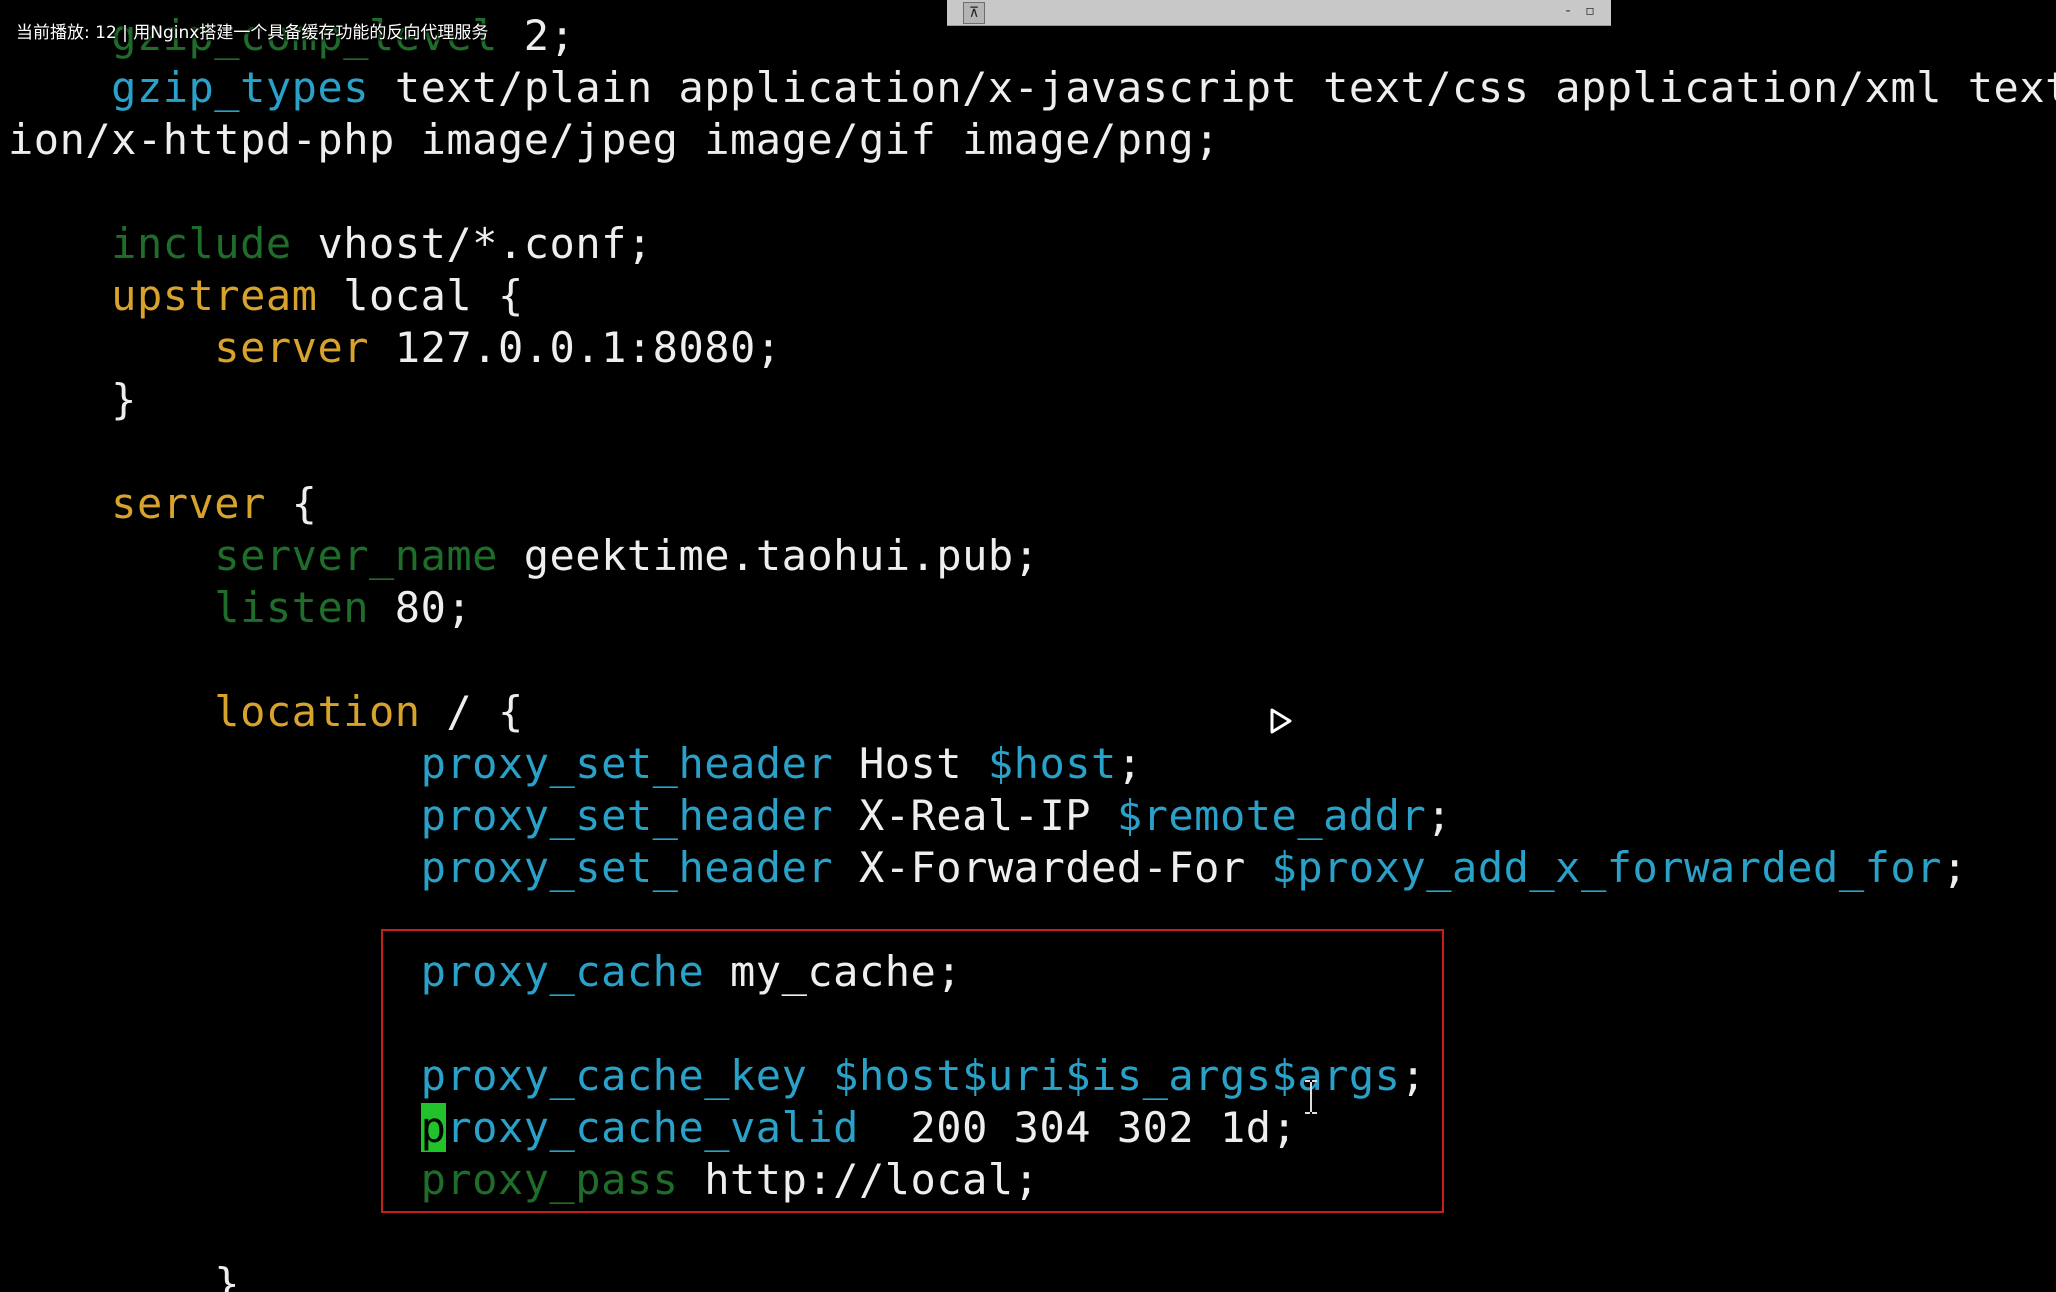  I want to click on code-line: proxy_pass http://local;, so click(523, 1180).